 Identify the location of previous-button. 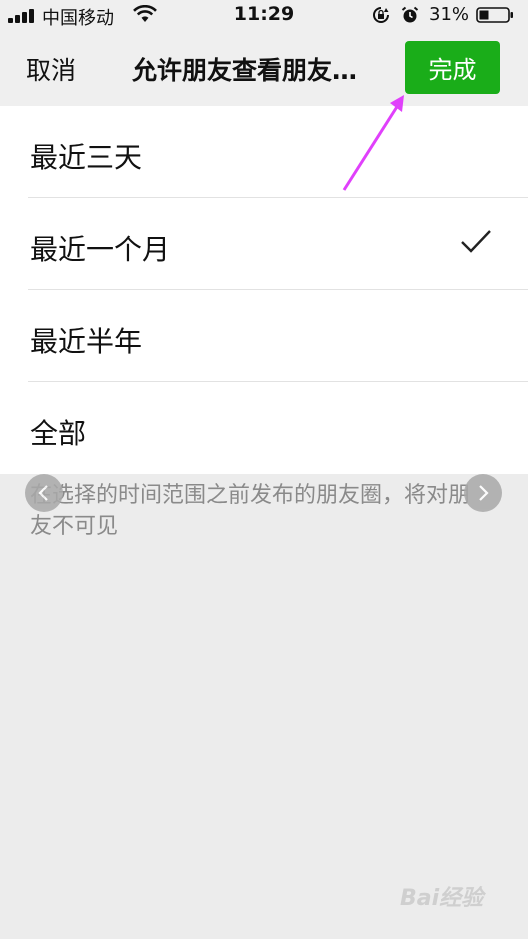
(44, 493).